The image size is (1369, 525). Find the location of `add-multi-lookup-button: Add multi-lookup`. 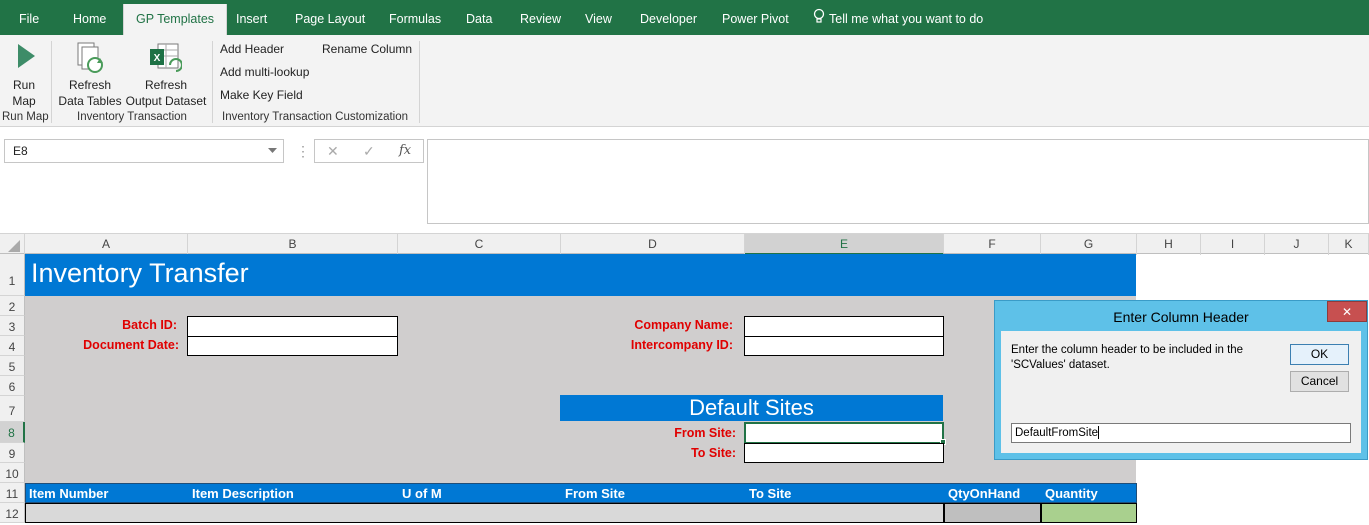

add-multi-lookup-button: Add multi-lookup is located at coordinates (264, 72).